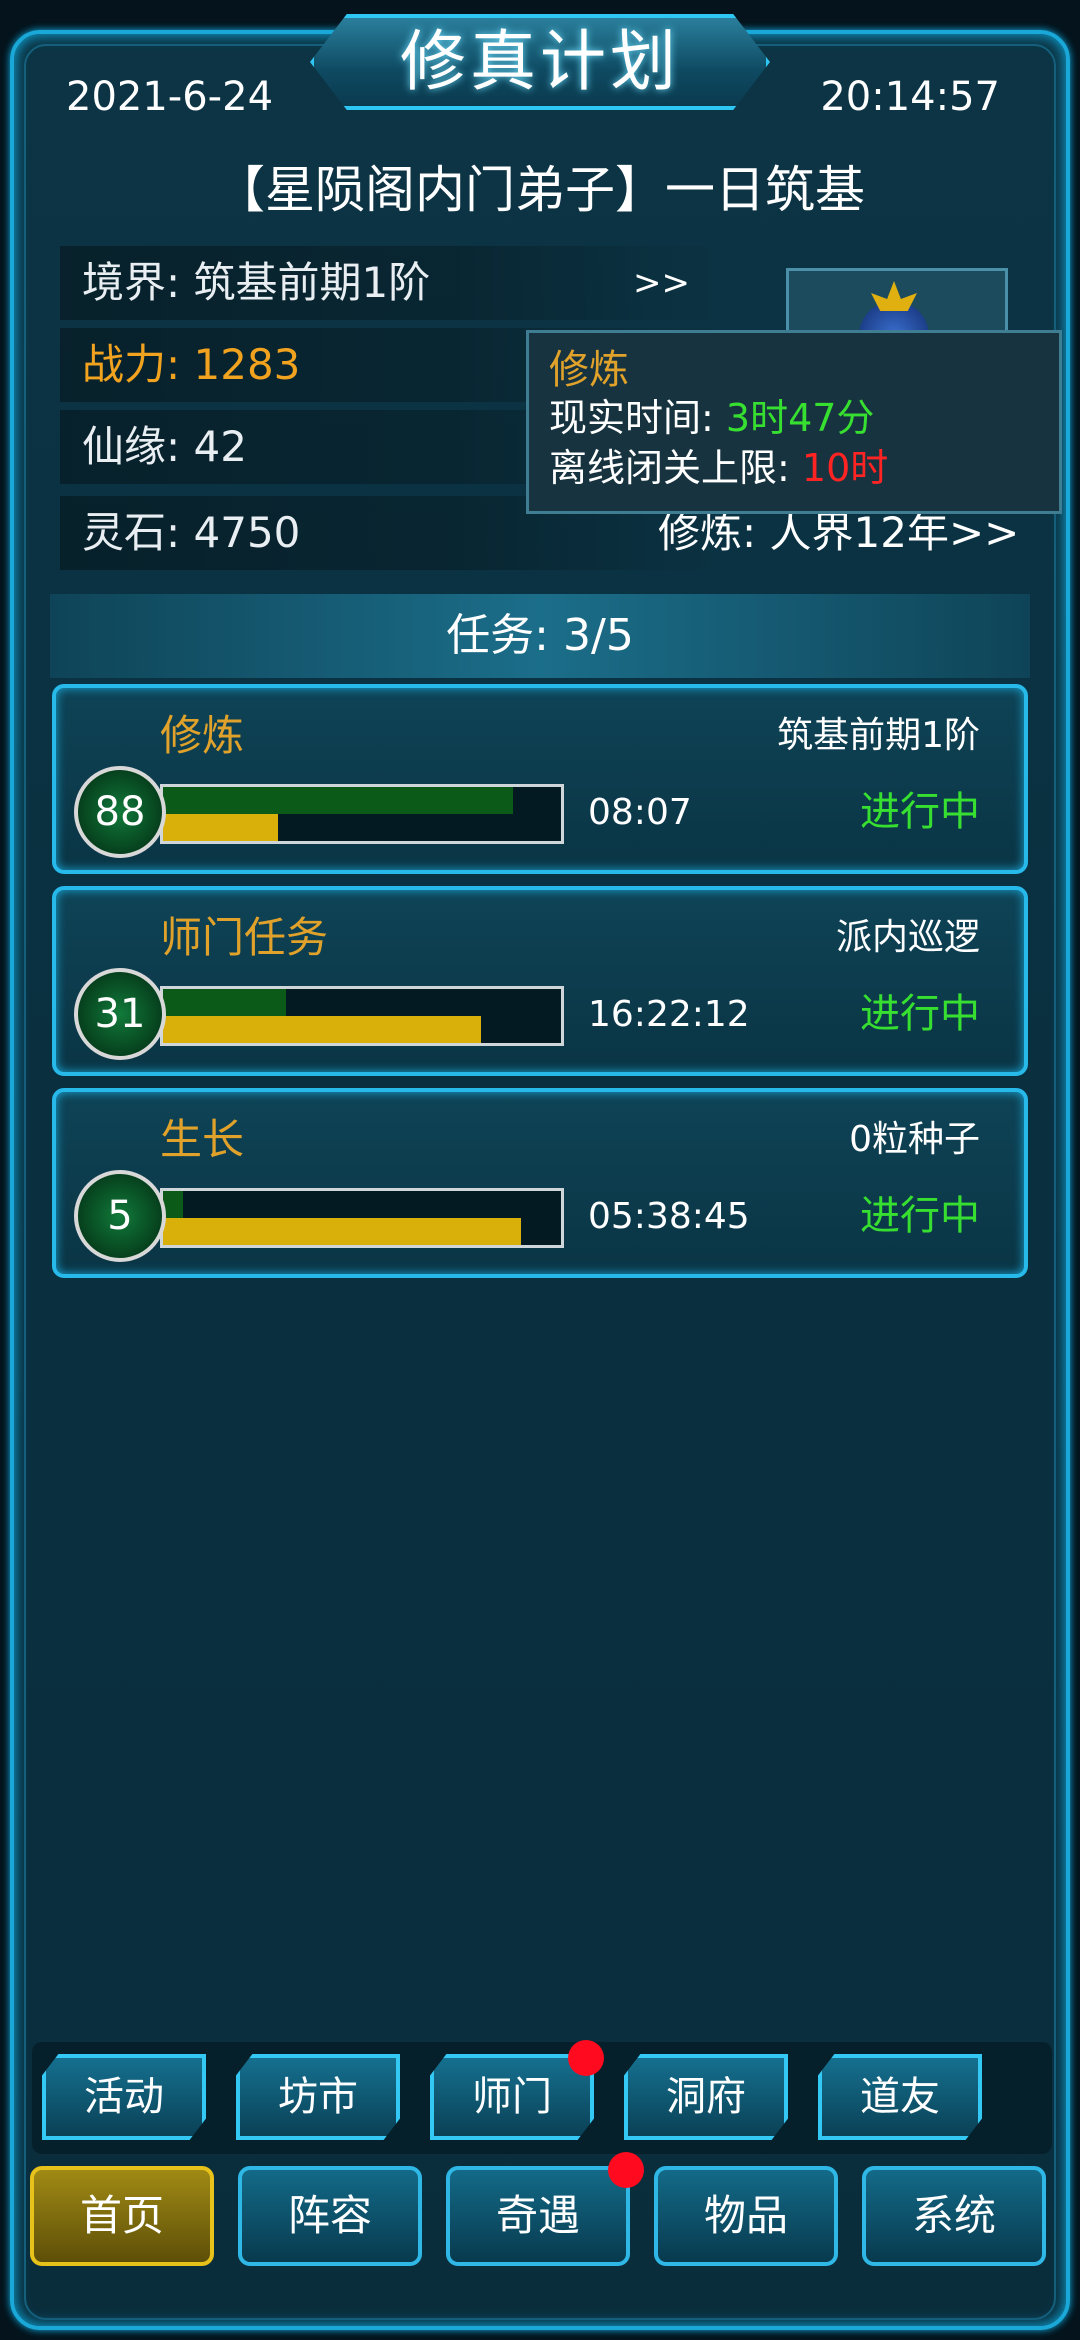  What do you see at coordinates (910, 97) in the screenshot?
I see `time-label: 20:14:57` at bounding box center [910, 97].